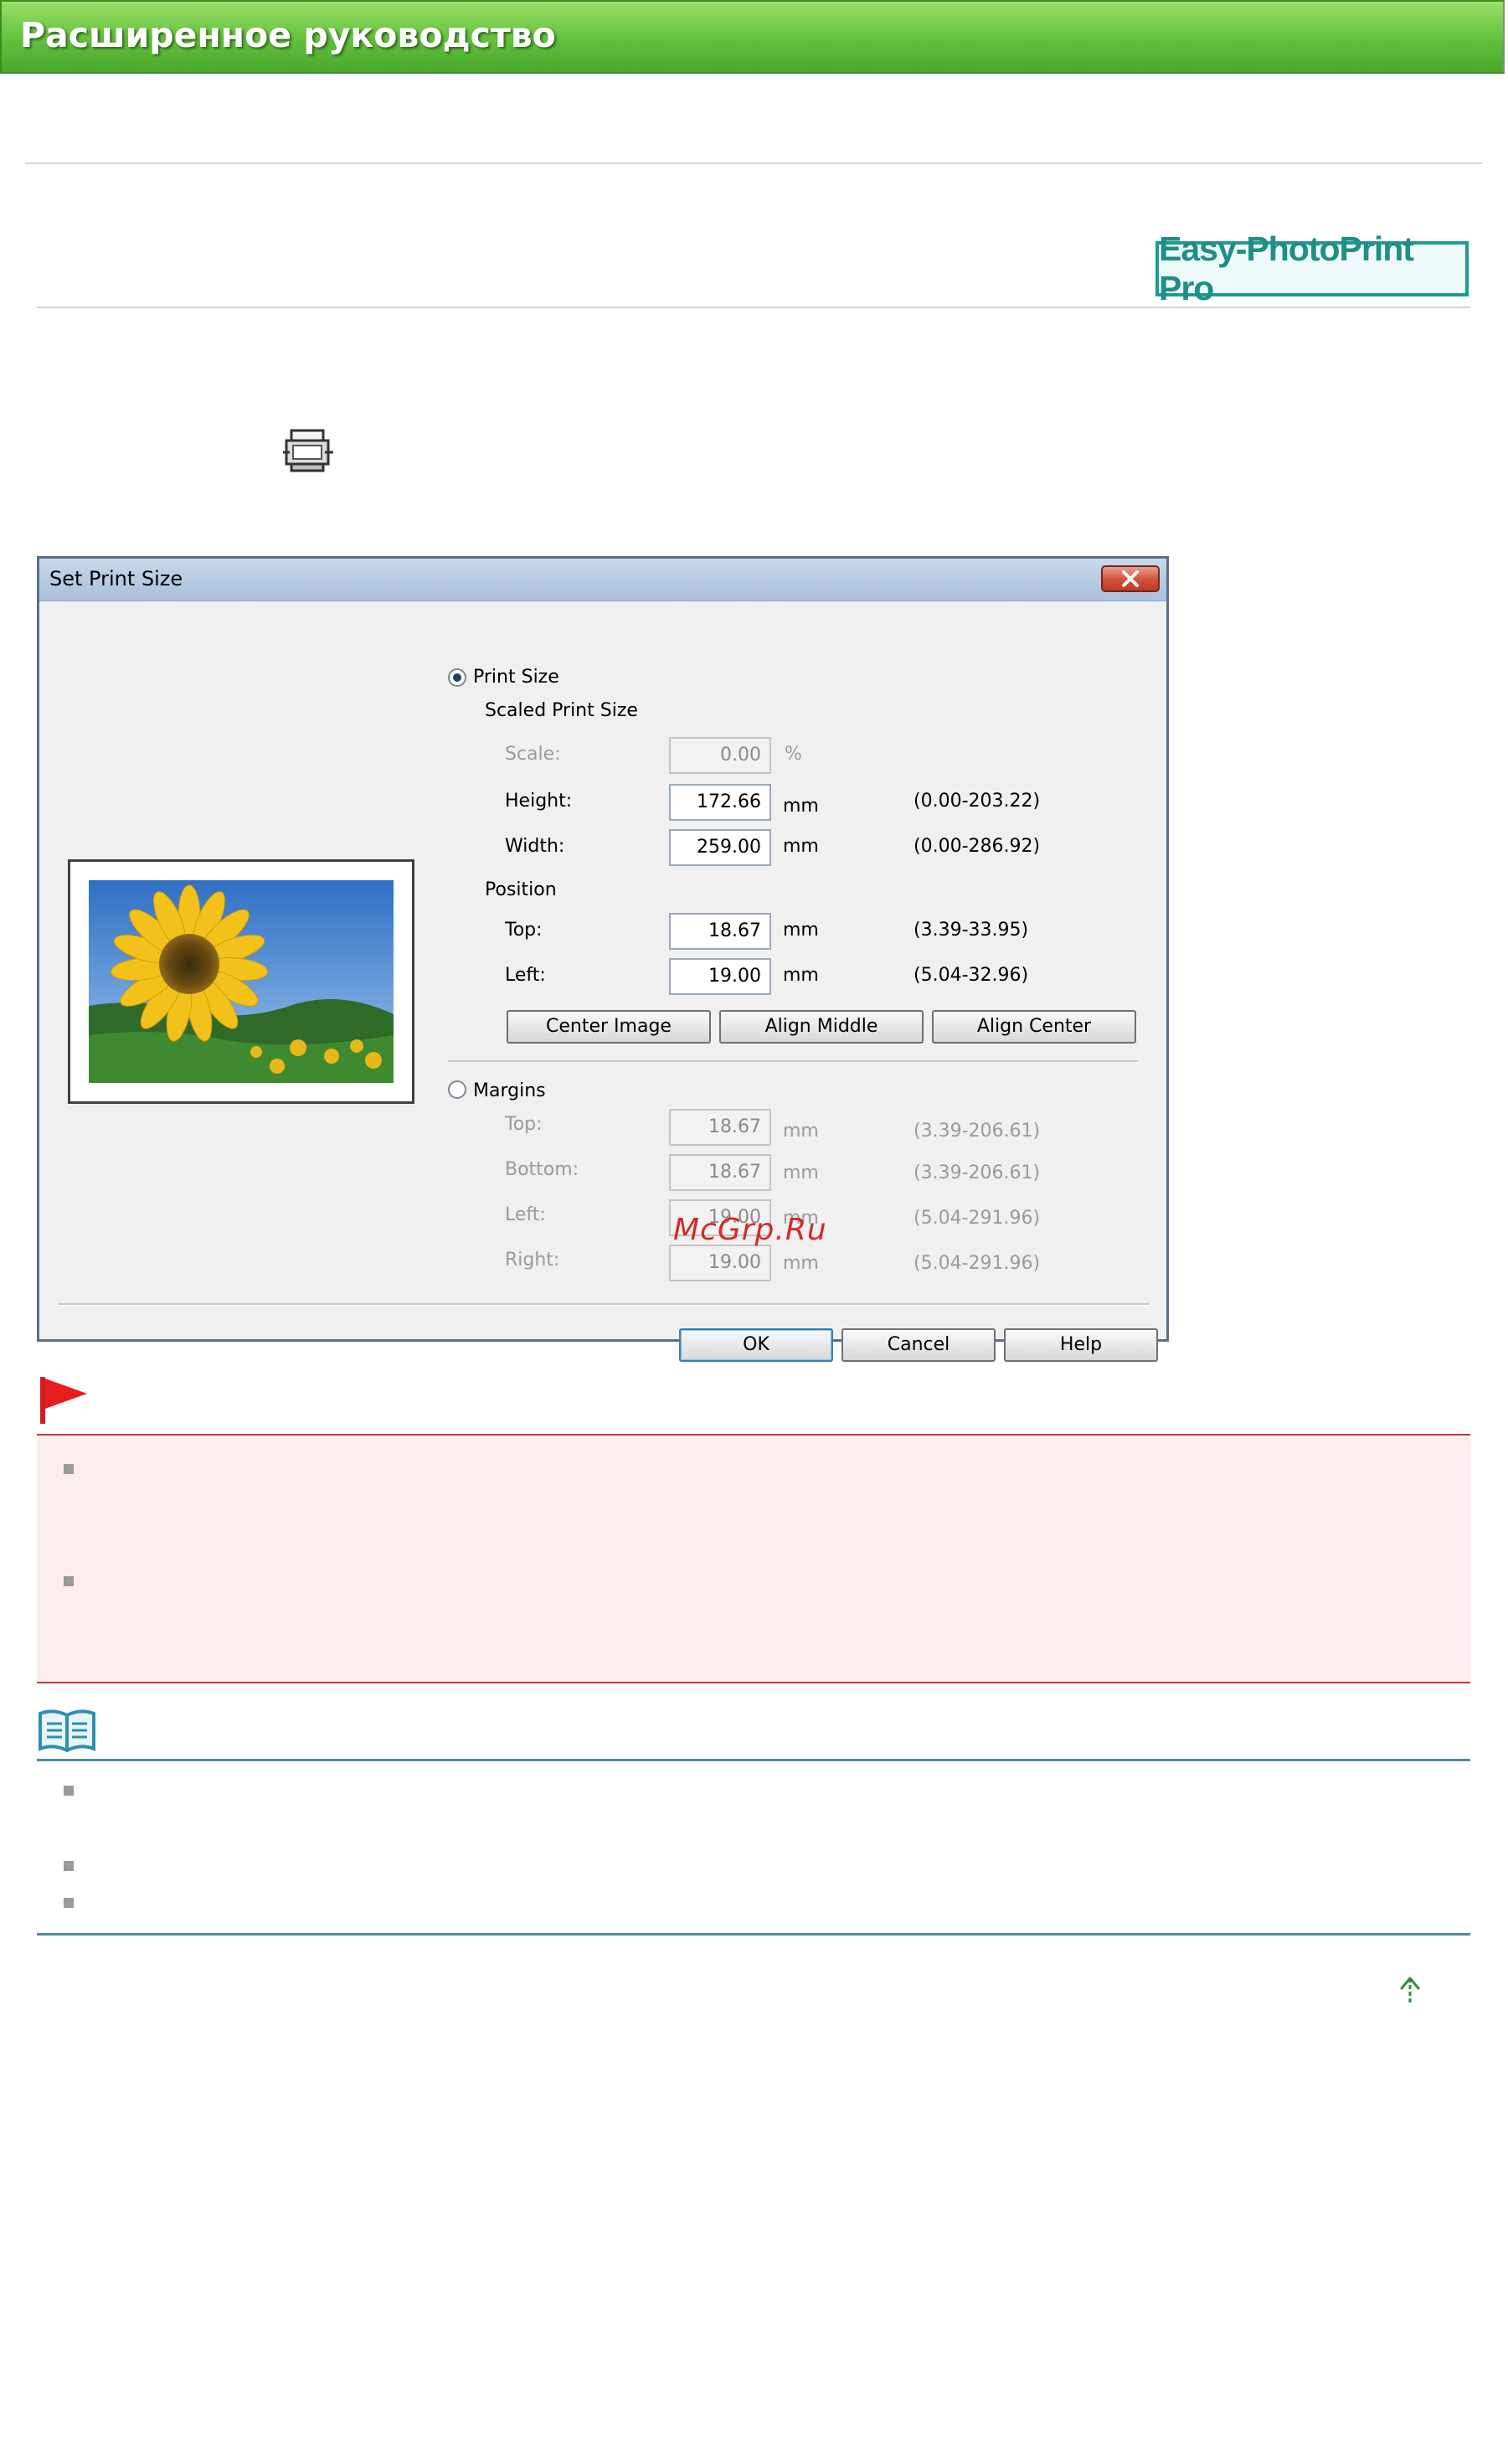 This screenshot has width=1508, height=2464. I want to click on dialog-title: Set Print Size, so click(116, 578).